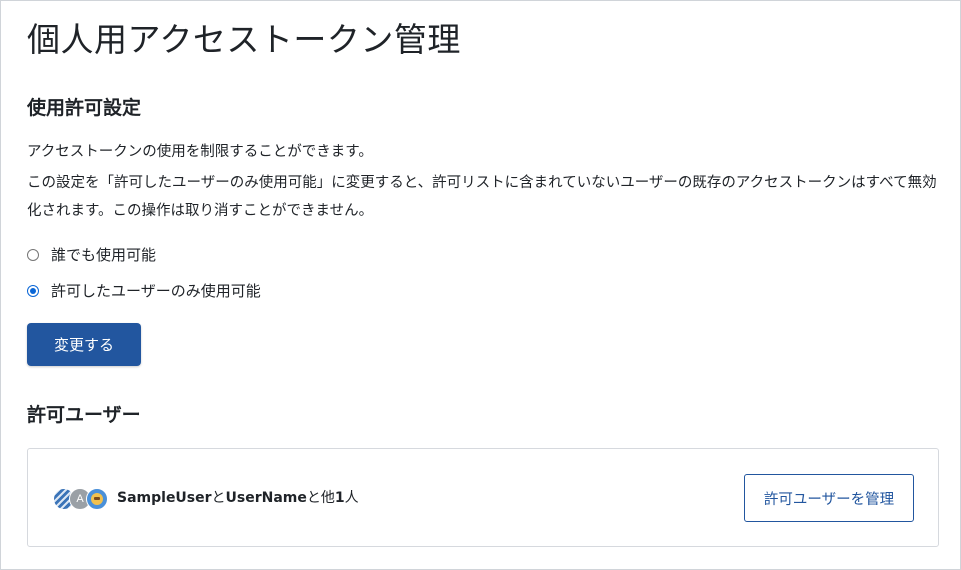 Image resolution: width=961 pixels, height=570 pixels. I want to click on conjunction-2: と他, so click(320, 498).